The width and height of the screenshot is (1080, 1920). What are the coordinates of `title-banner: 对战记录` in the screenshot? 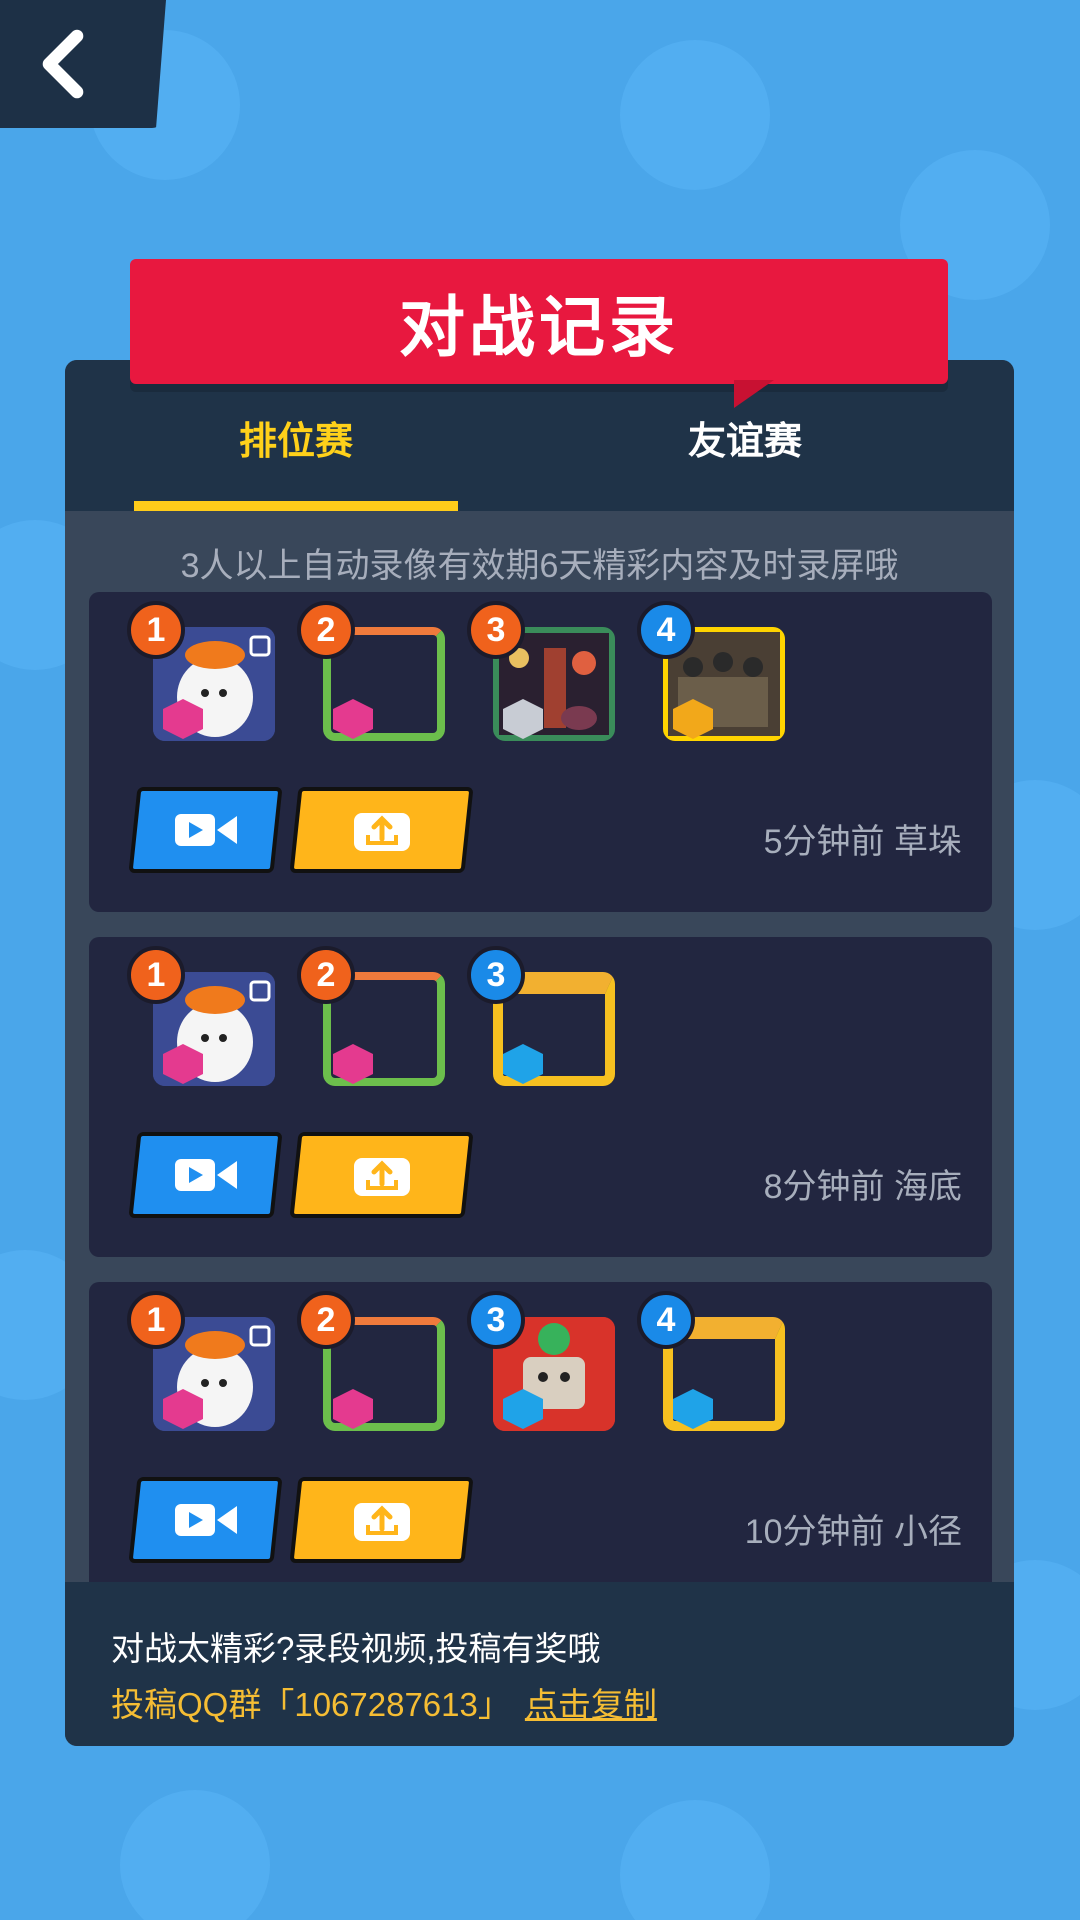 It's located at (539, 333).